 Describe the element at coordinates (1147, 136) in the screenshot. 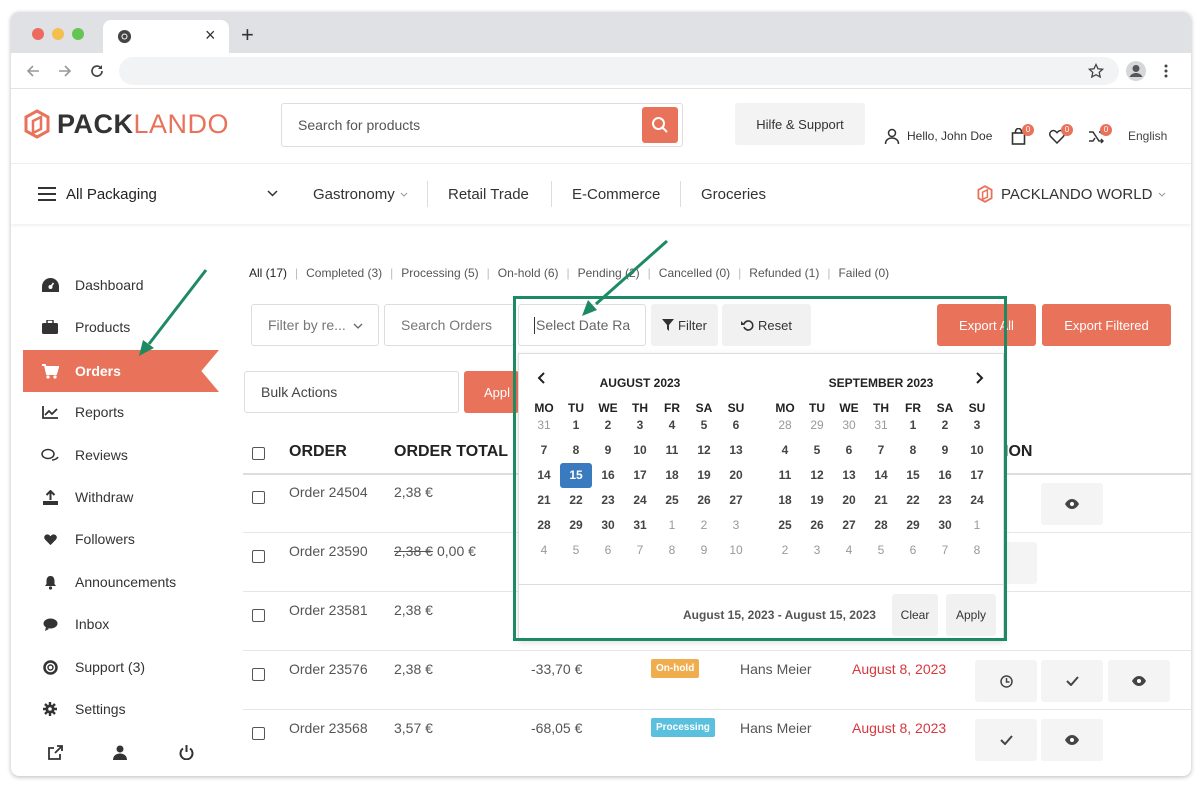

I see `language-selector: English` at that location.